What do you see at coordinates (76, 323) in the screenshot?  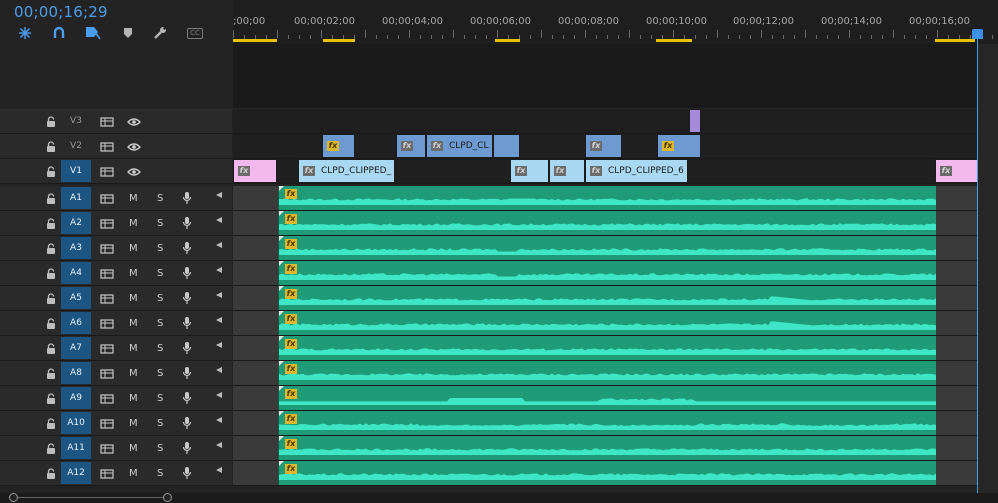 I see `track-target-a6: A6` at bounding box center [76, 323].